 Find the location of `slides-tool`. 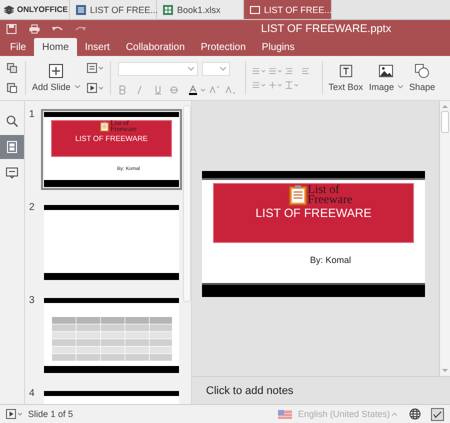

slides-tool is located at coordinates (12, 147).